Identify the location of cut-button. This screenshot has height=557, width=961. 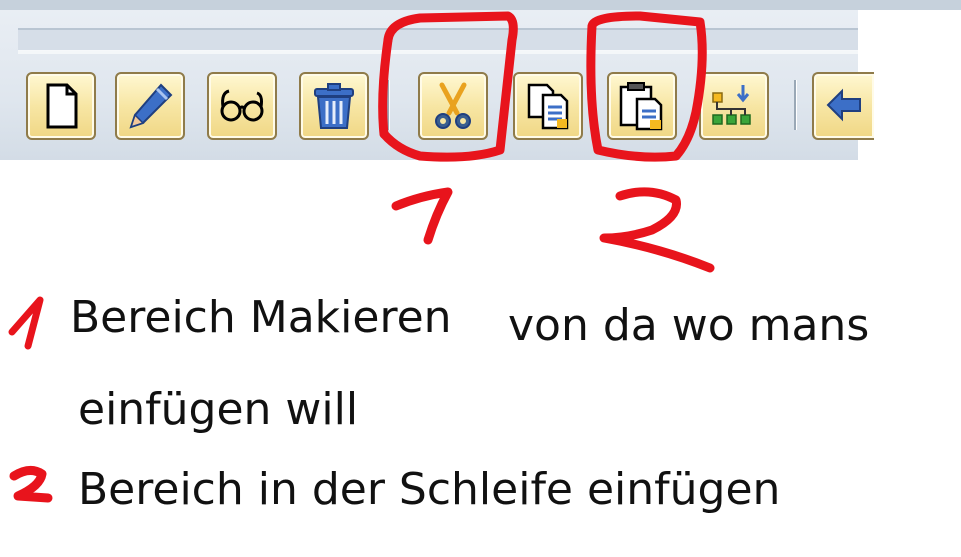
(453, 106).